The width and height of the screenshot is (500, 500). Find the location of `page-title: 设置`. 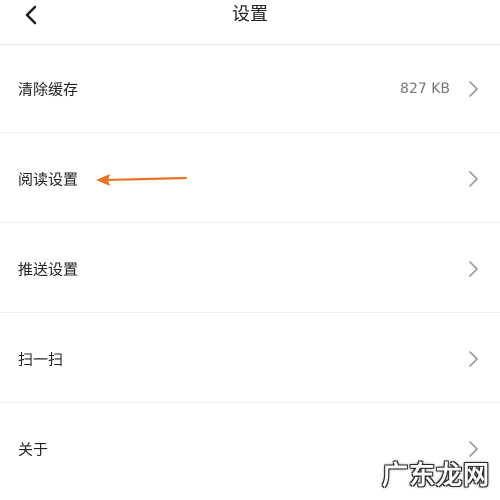

page-title: 设置 is located at coordinates (250, 14).